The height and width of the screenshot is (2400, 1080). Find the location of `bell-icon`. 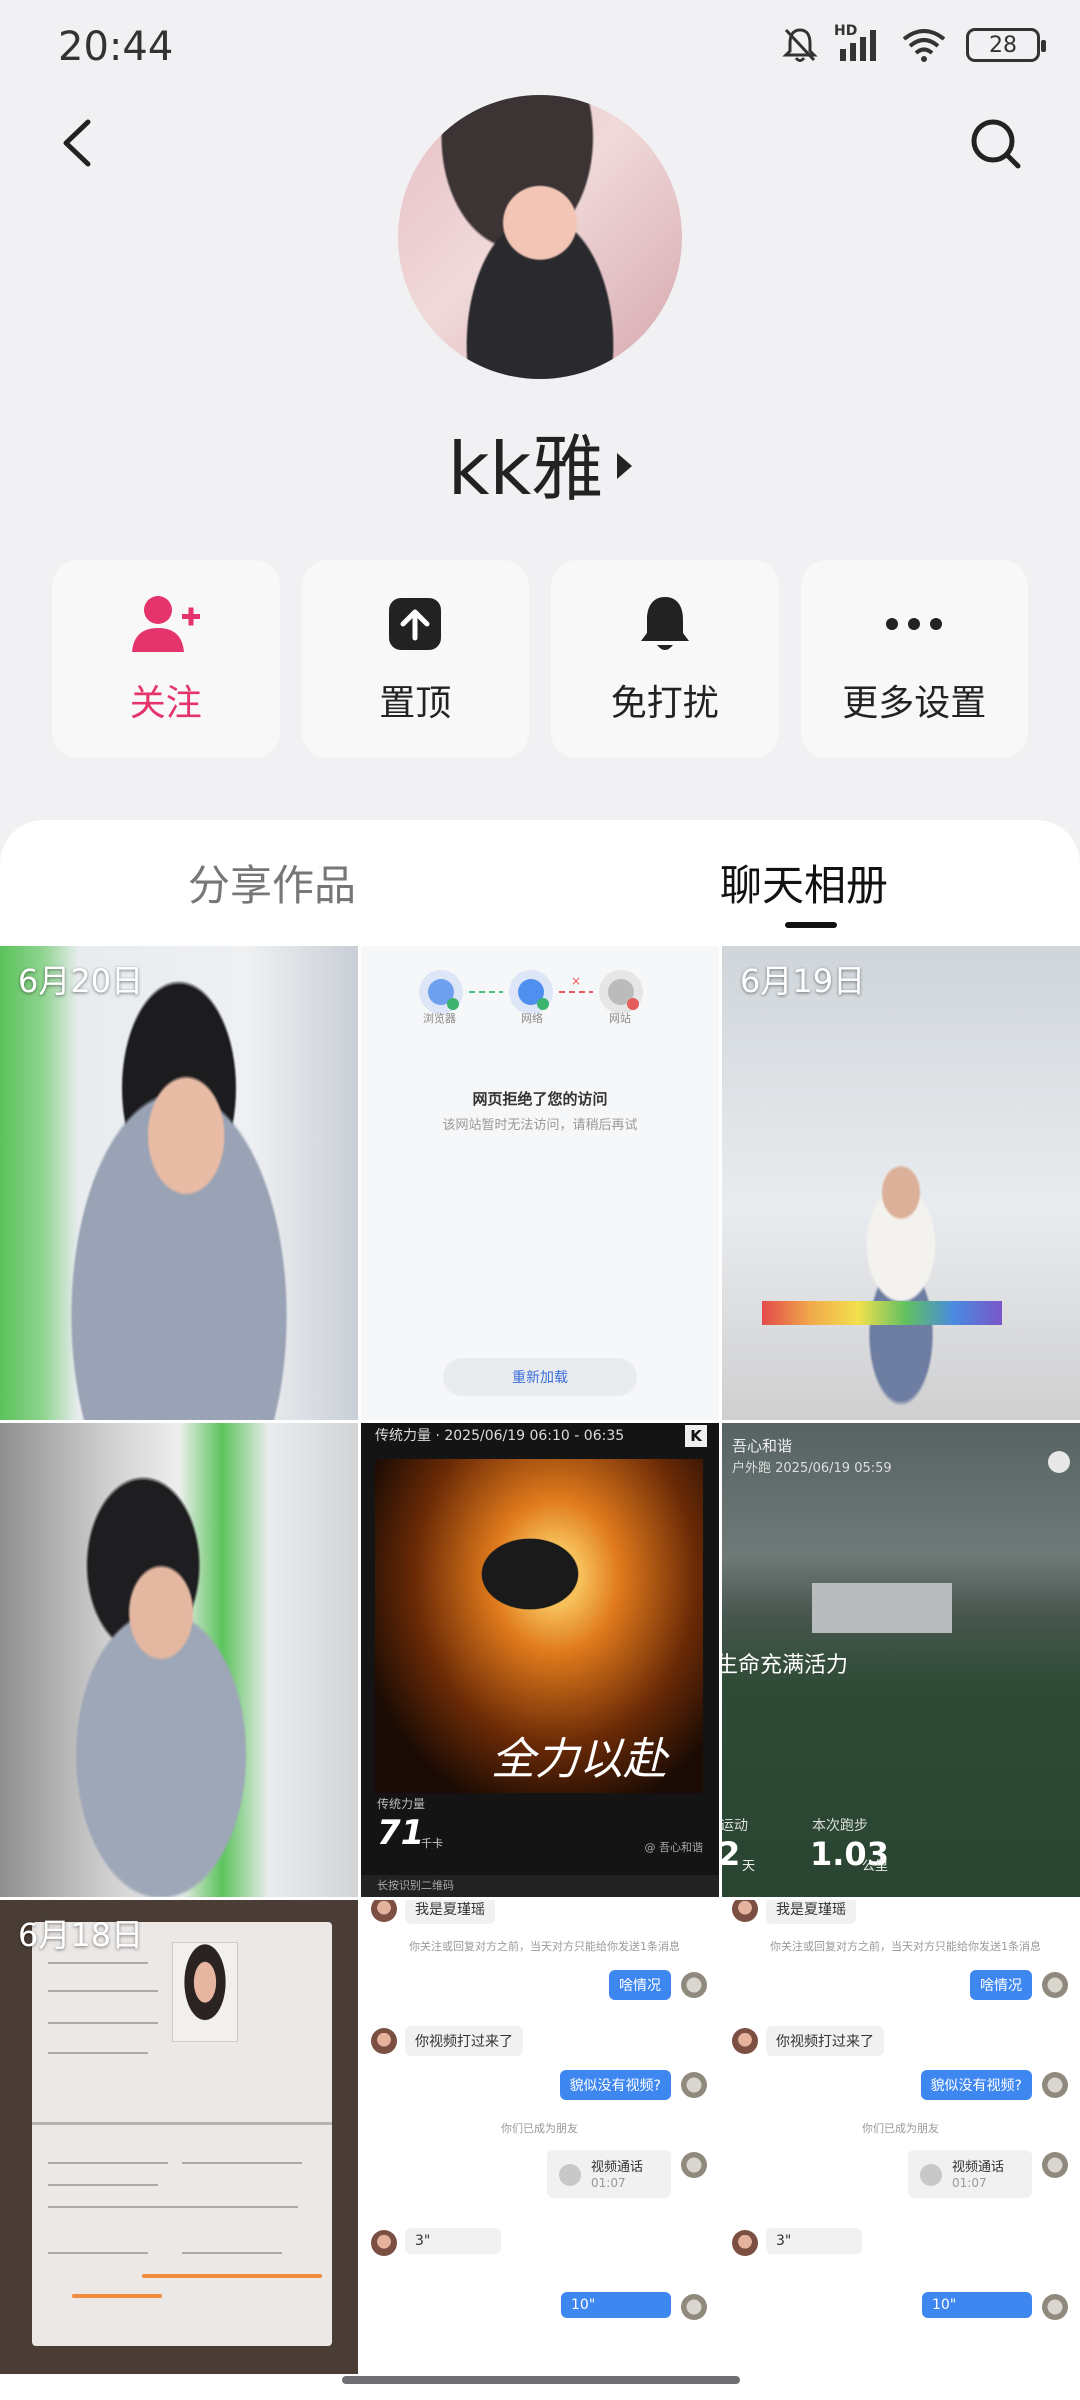

bell-icon is located at coordinates (665, 624).